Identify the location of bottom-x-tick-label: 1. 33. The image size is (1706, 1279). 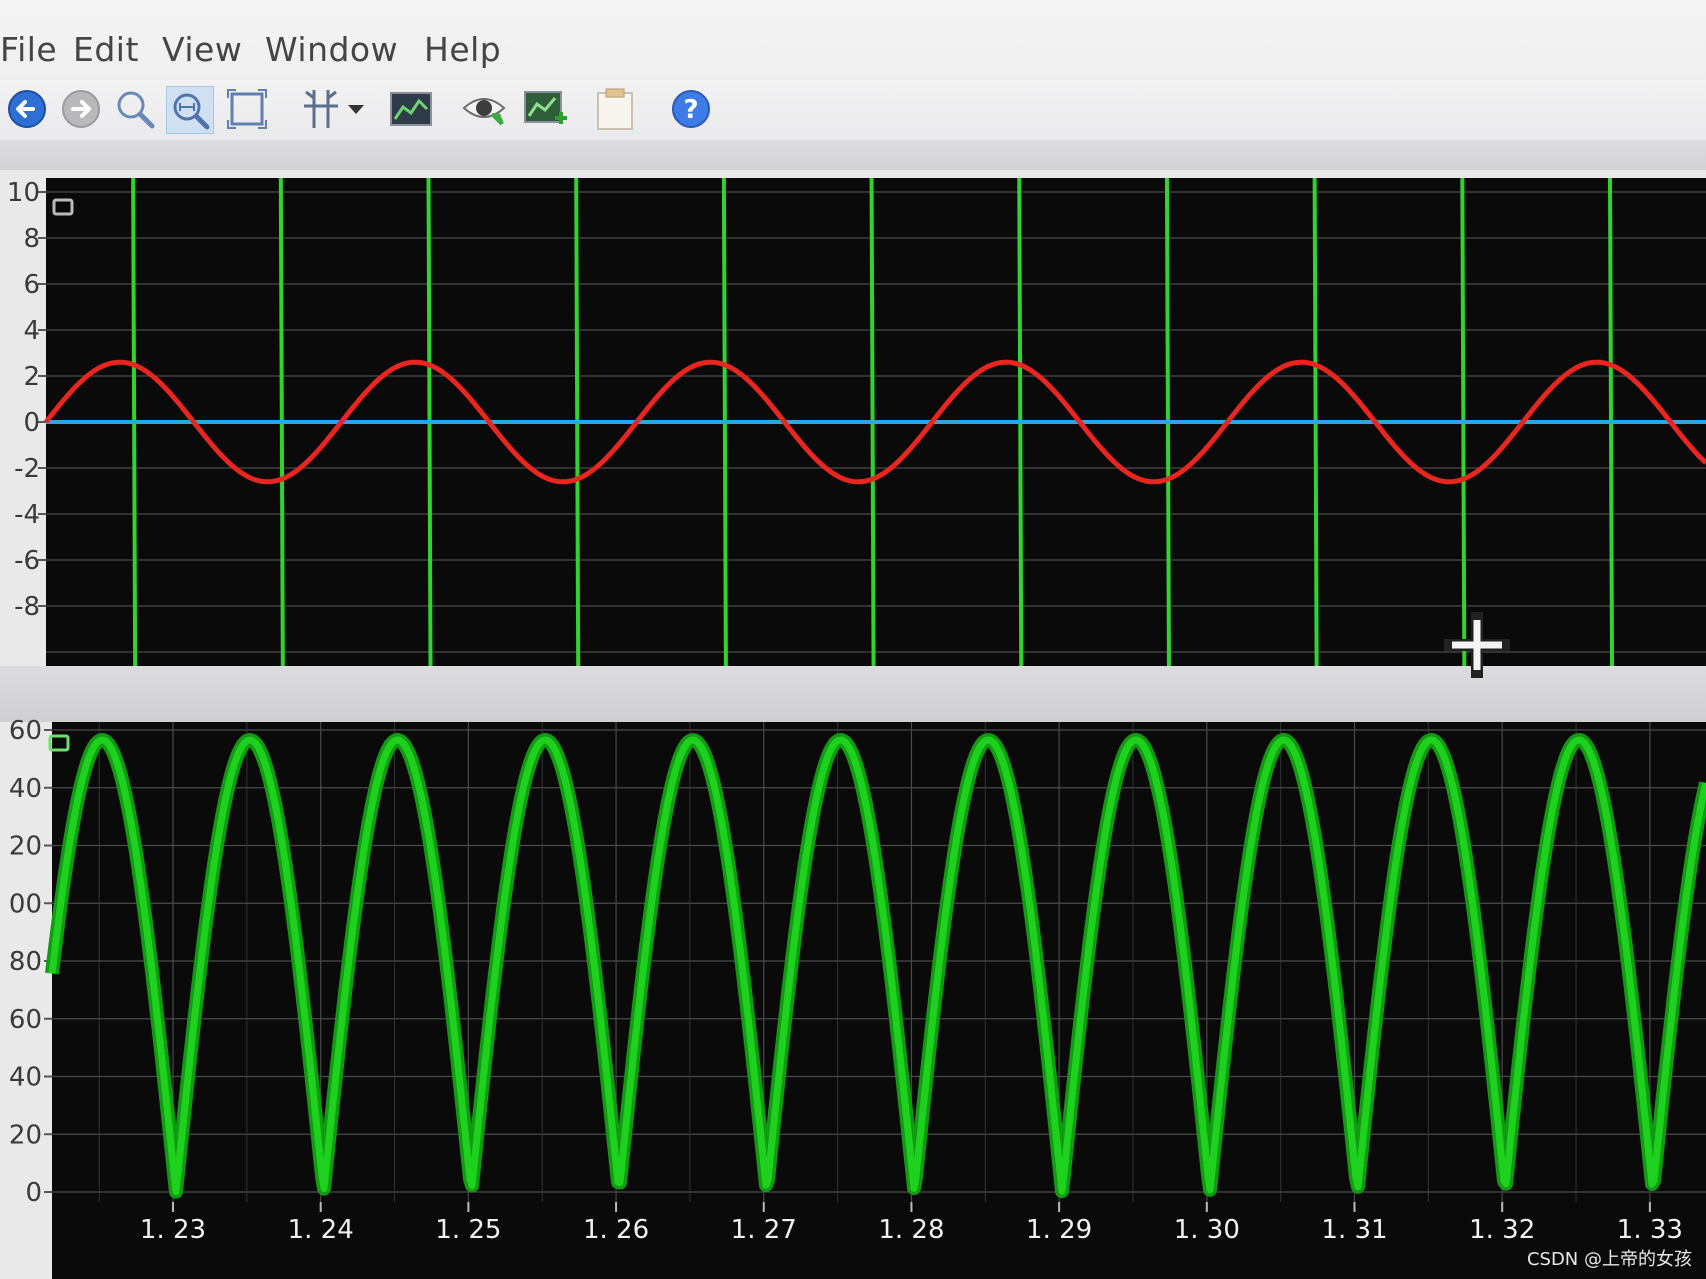
(1650, 1230).